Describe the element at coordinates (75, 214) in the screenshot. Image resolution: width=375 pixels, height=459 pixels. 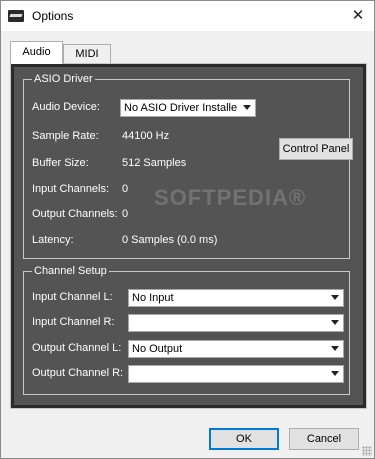
I see `output-channels-label: Output Channels:` at that location.